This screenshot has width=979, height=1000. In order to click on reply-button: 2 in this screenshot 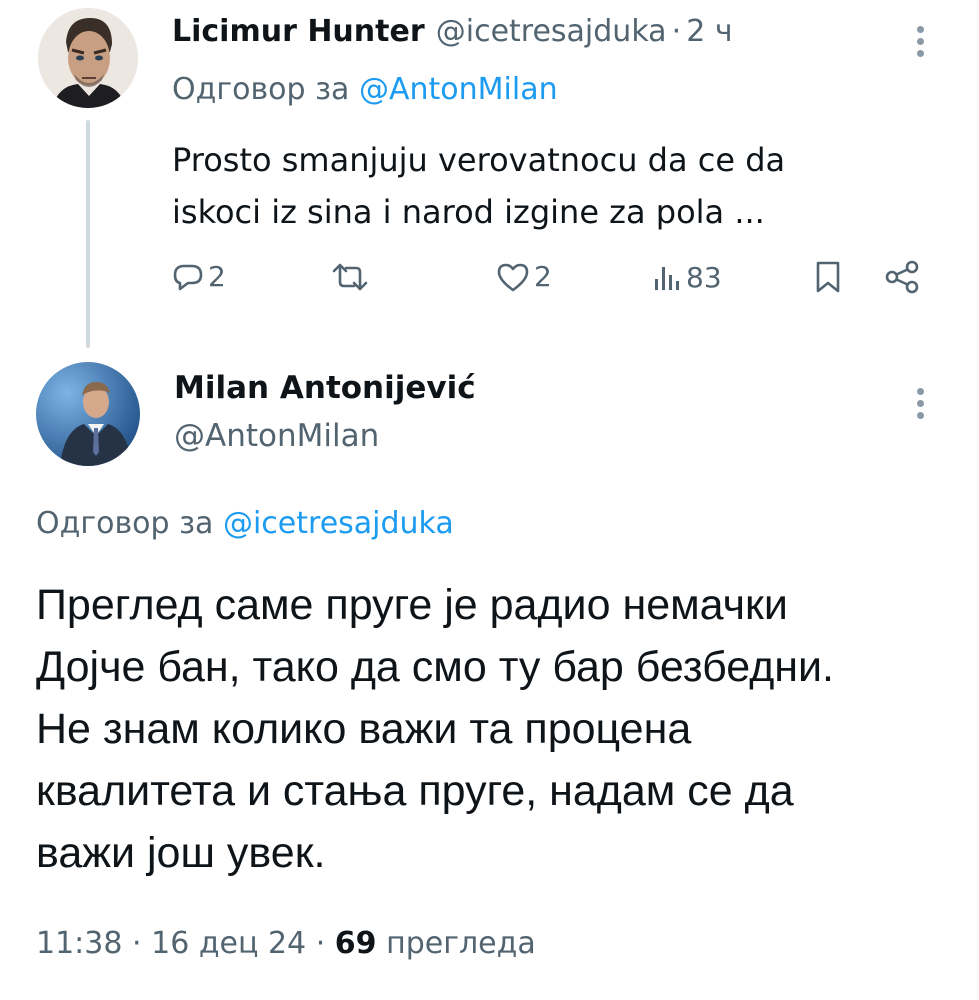, I will do `click(199, 276)`.